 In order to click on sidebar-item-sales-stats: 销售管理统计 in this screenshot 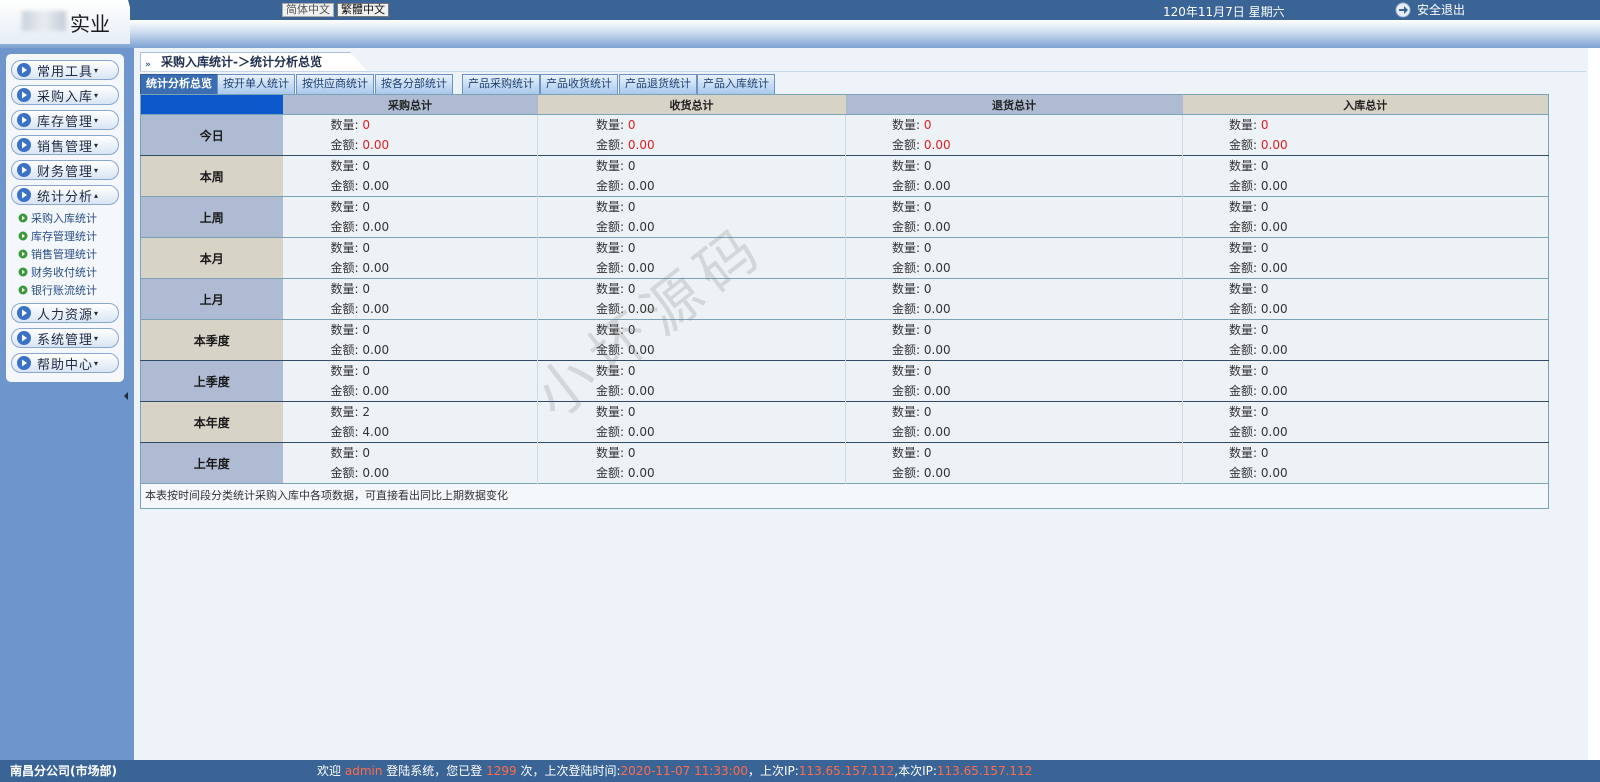, I will do `click(57, 254)`.